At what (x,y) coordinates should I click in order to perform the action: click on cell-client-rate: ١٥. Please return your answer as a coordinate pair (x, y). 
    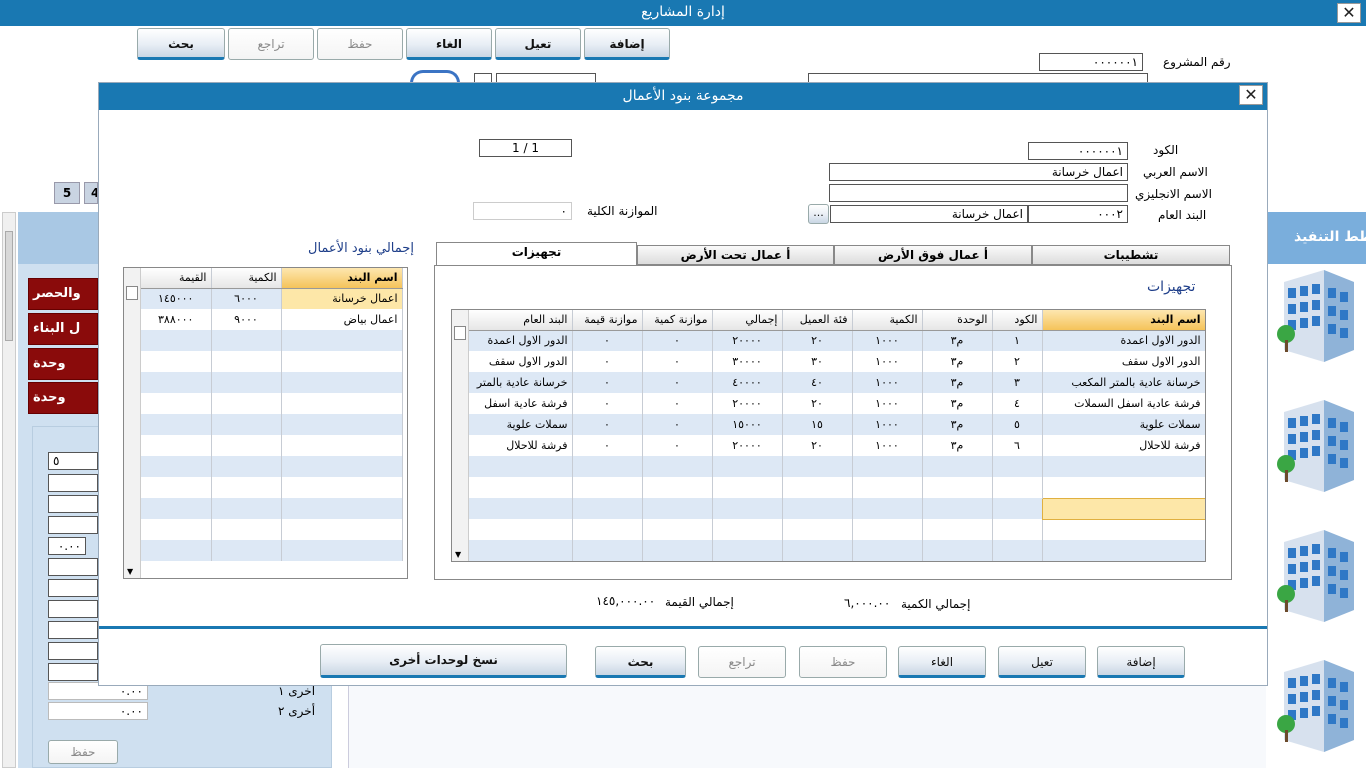
    Looking at the image, I should click on (817, 424).